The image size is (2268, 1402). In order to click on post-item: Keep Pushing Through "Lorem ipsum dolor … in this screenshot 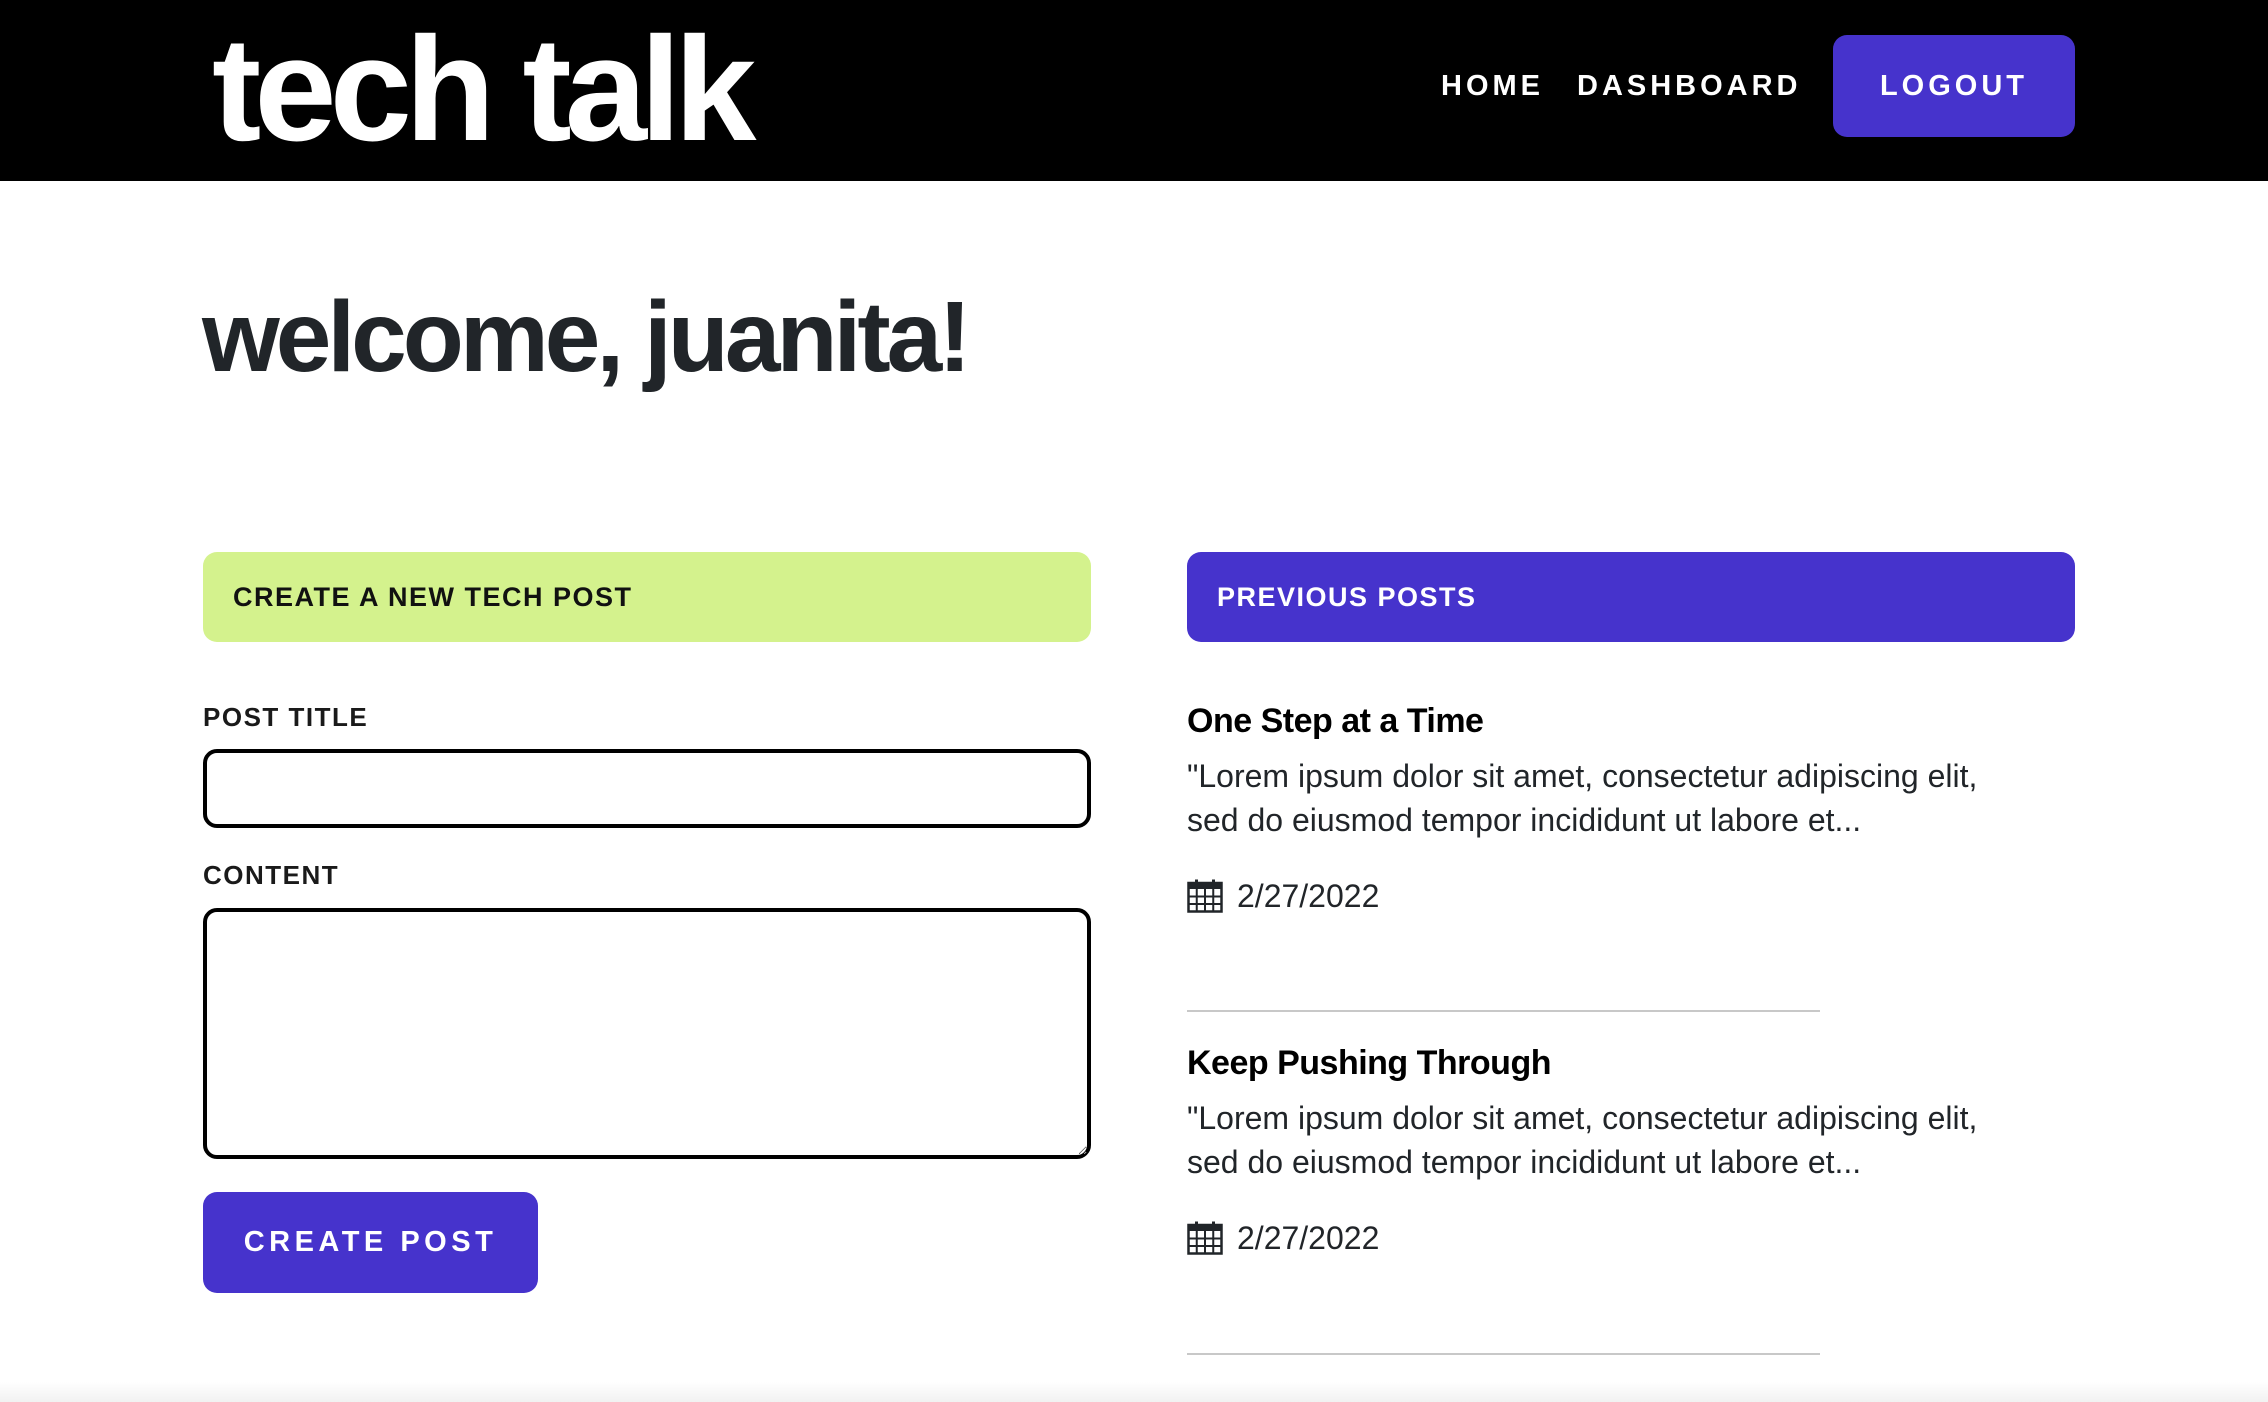, I will do `click(1582, 1148)`.